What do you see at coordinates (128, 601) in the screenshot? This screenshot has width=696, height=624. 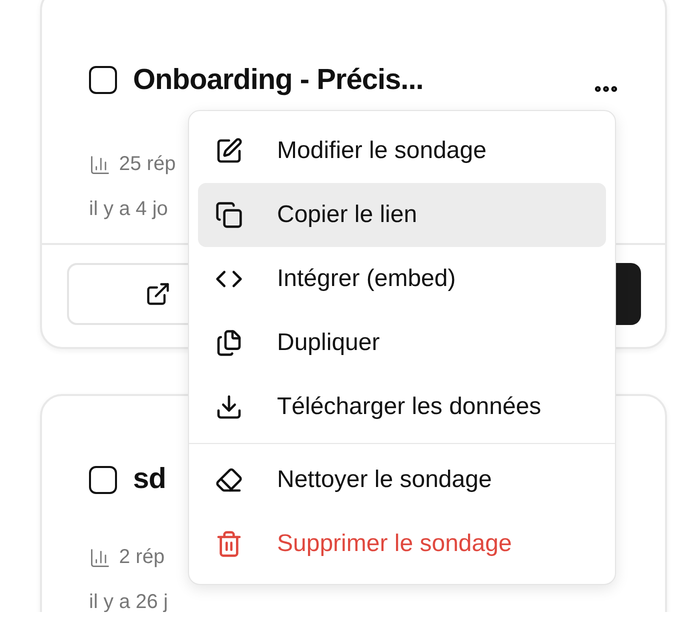 I see `survey-date: il y a 26 j` at bounding box center [128, 601].